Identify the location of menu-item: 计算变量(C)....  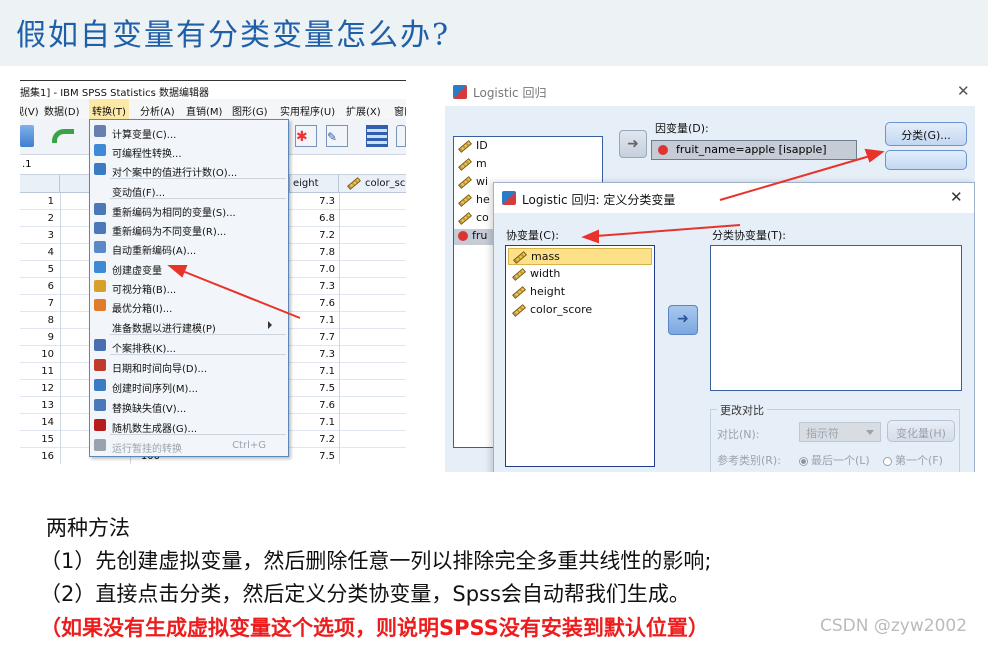
(189, 131).